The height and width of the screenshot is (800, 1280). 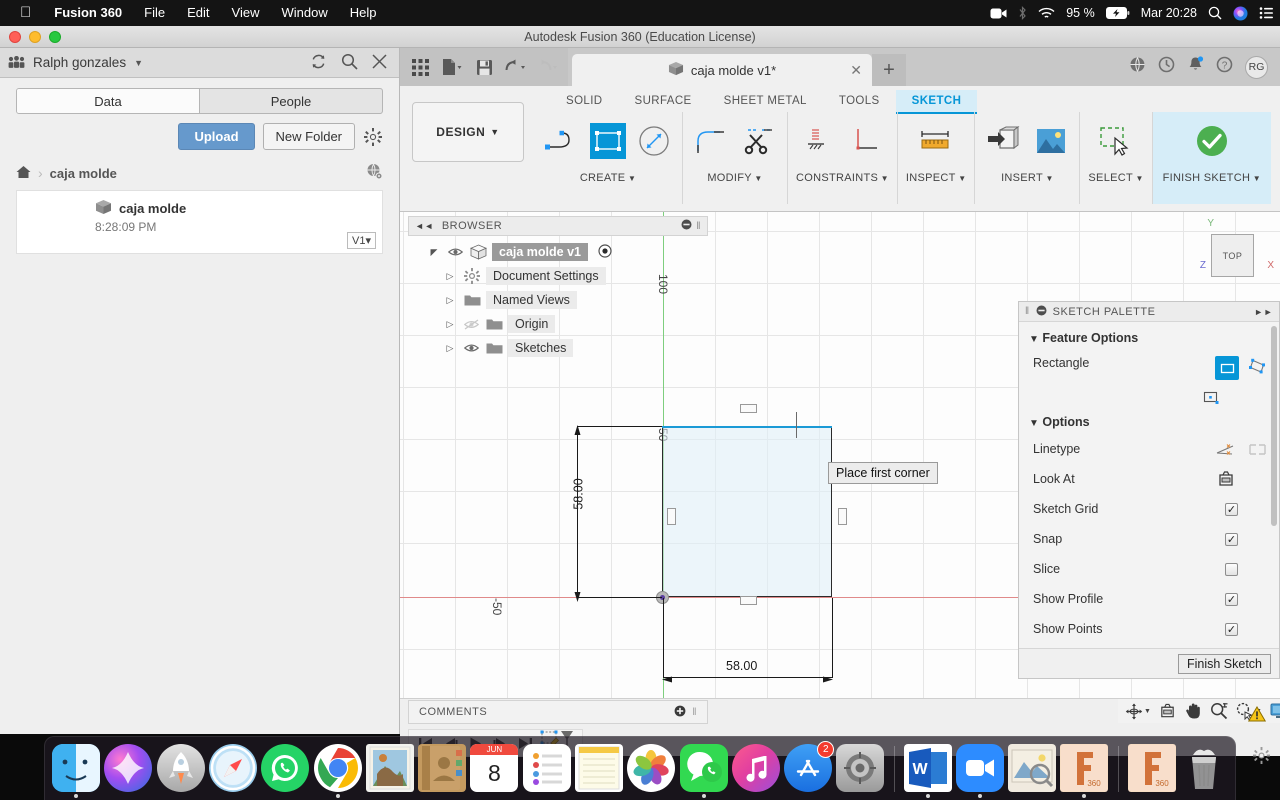 I want to click on avatar: RG, so click(x=1256, y=67).